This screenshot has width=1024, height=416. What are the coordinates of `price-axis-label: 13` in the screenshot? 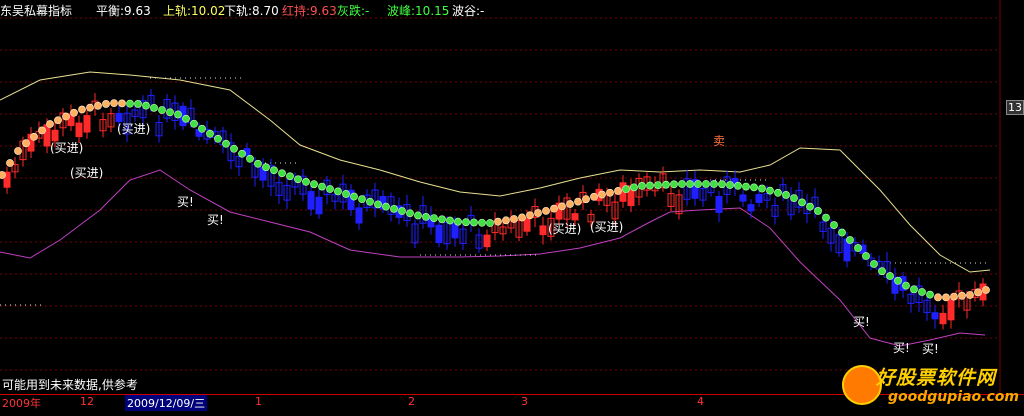 It's located at (1015, 107).